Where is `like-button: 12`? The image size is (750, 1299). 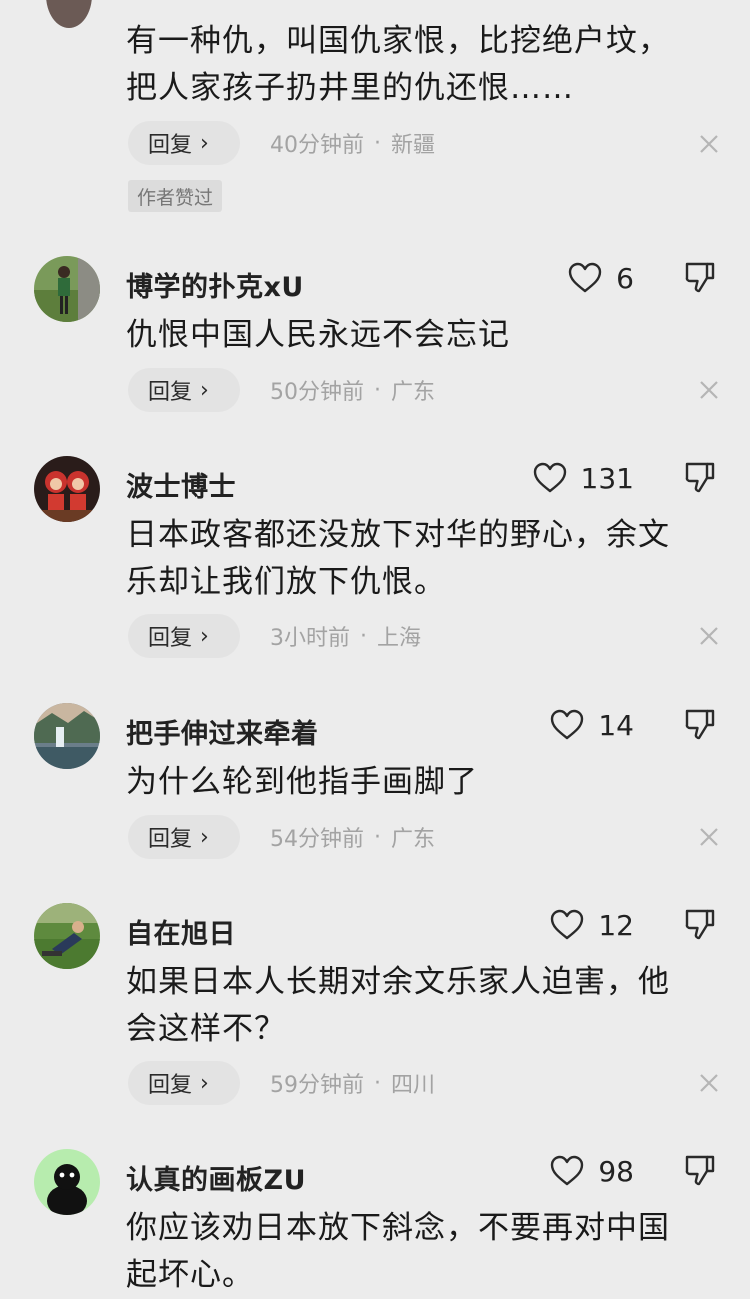 like-button: 12 is located at coordinates (592, 925).